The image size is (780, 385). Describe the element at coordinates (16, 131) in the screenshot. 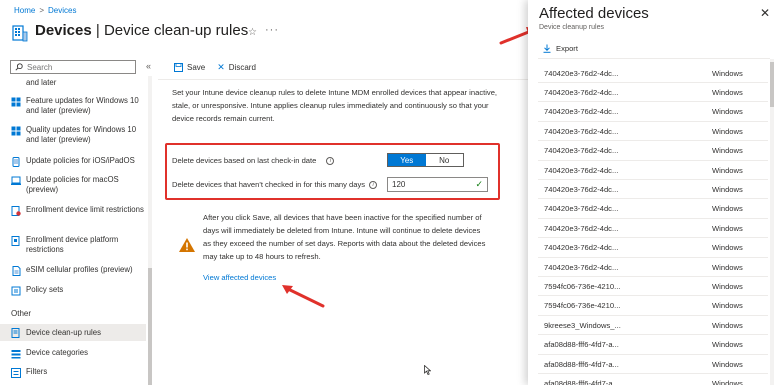

I see `windows-update-icon` at that location.